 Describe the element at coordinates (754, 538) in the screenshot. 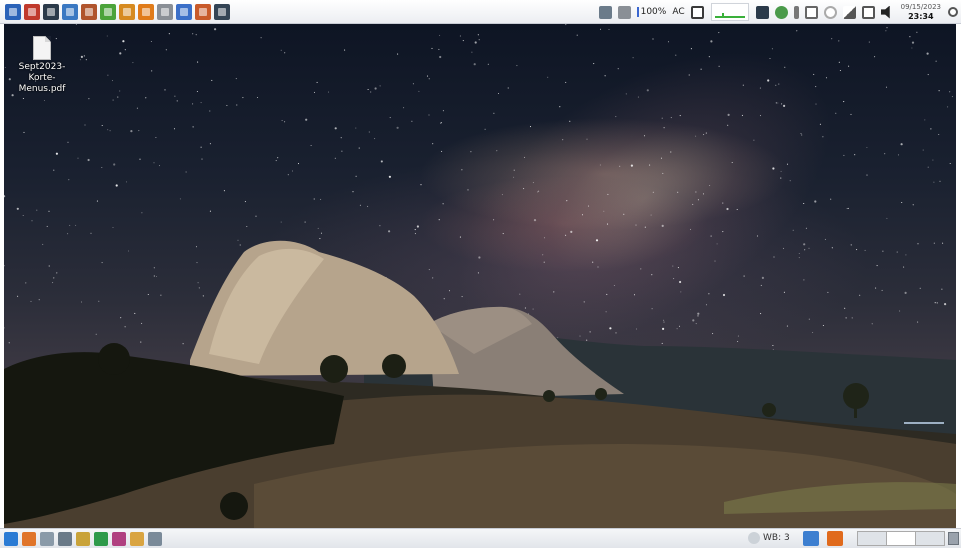

I see `workspace-icon` at that location.